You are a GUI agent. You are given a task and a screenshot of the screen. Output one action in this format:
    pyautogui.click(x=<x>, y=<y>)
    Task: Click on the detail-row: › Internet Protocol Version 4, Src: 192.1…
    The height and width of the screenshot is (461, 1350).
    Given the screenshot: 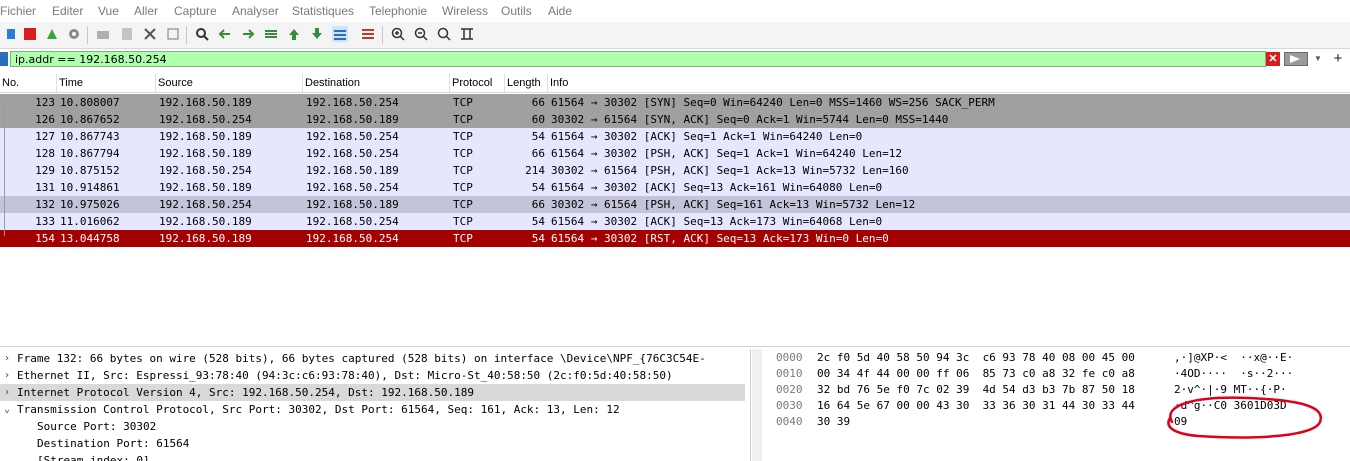 What is the action you would take?
    pyautogui.click(x=372, y=392)
    